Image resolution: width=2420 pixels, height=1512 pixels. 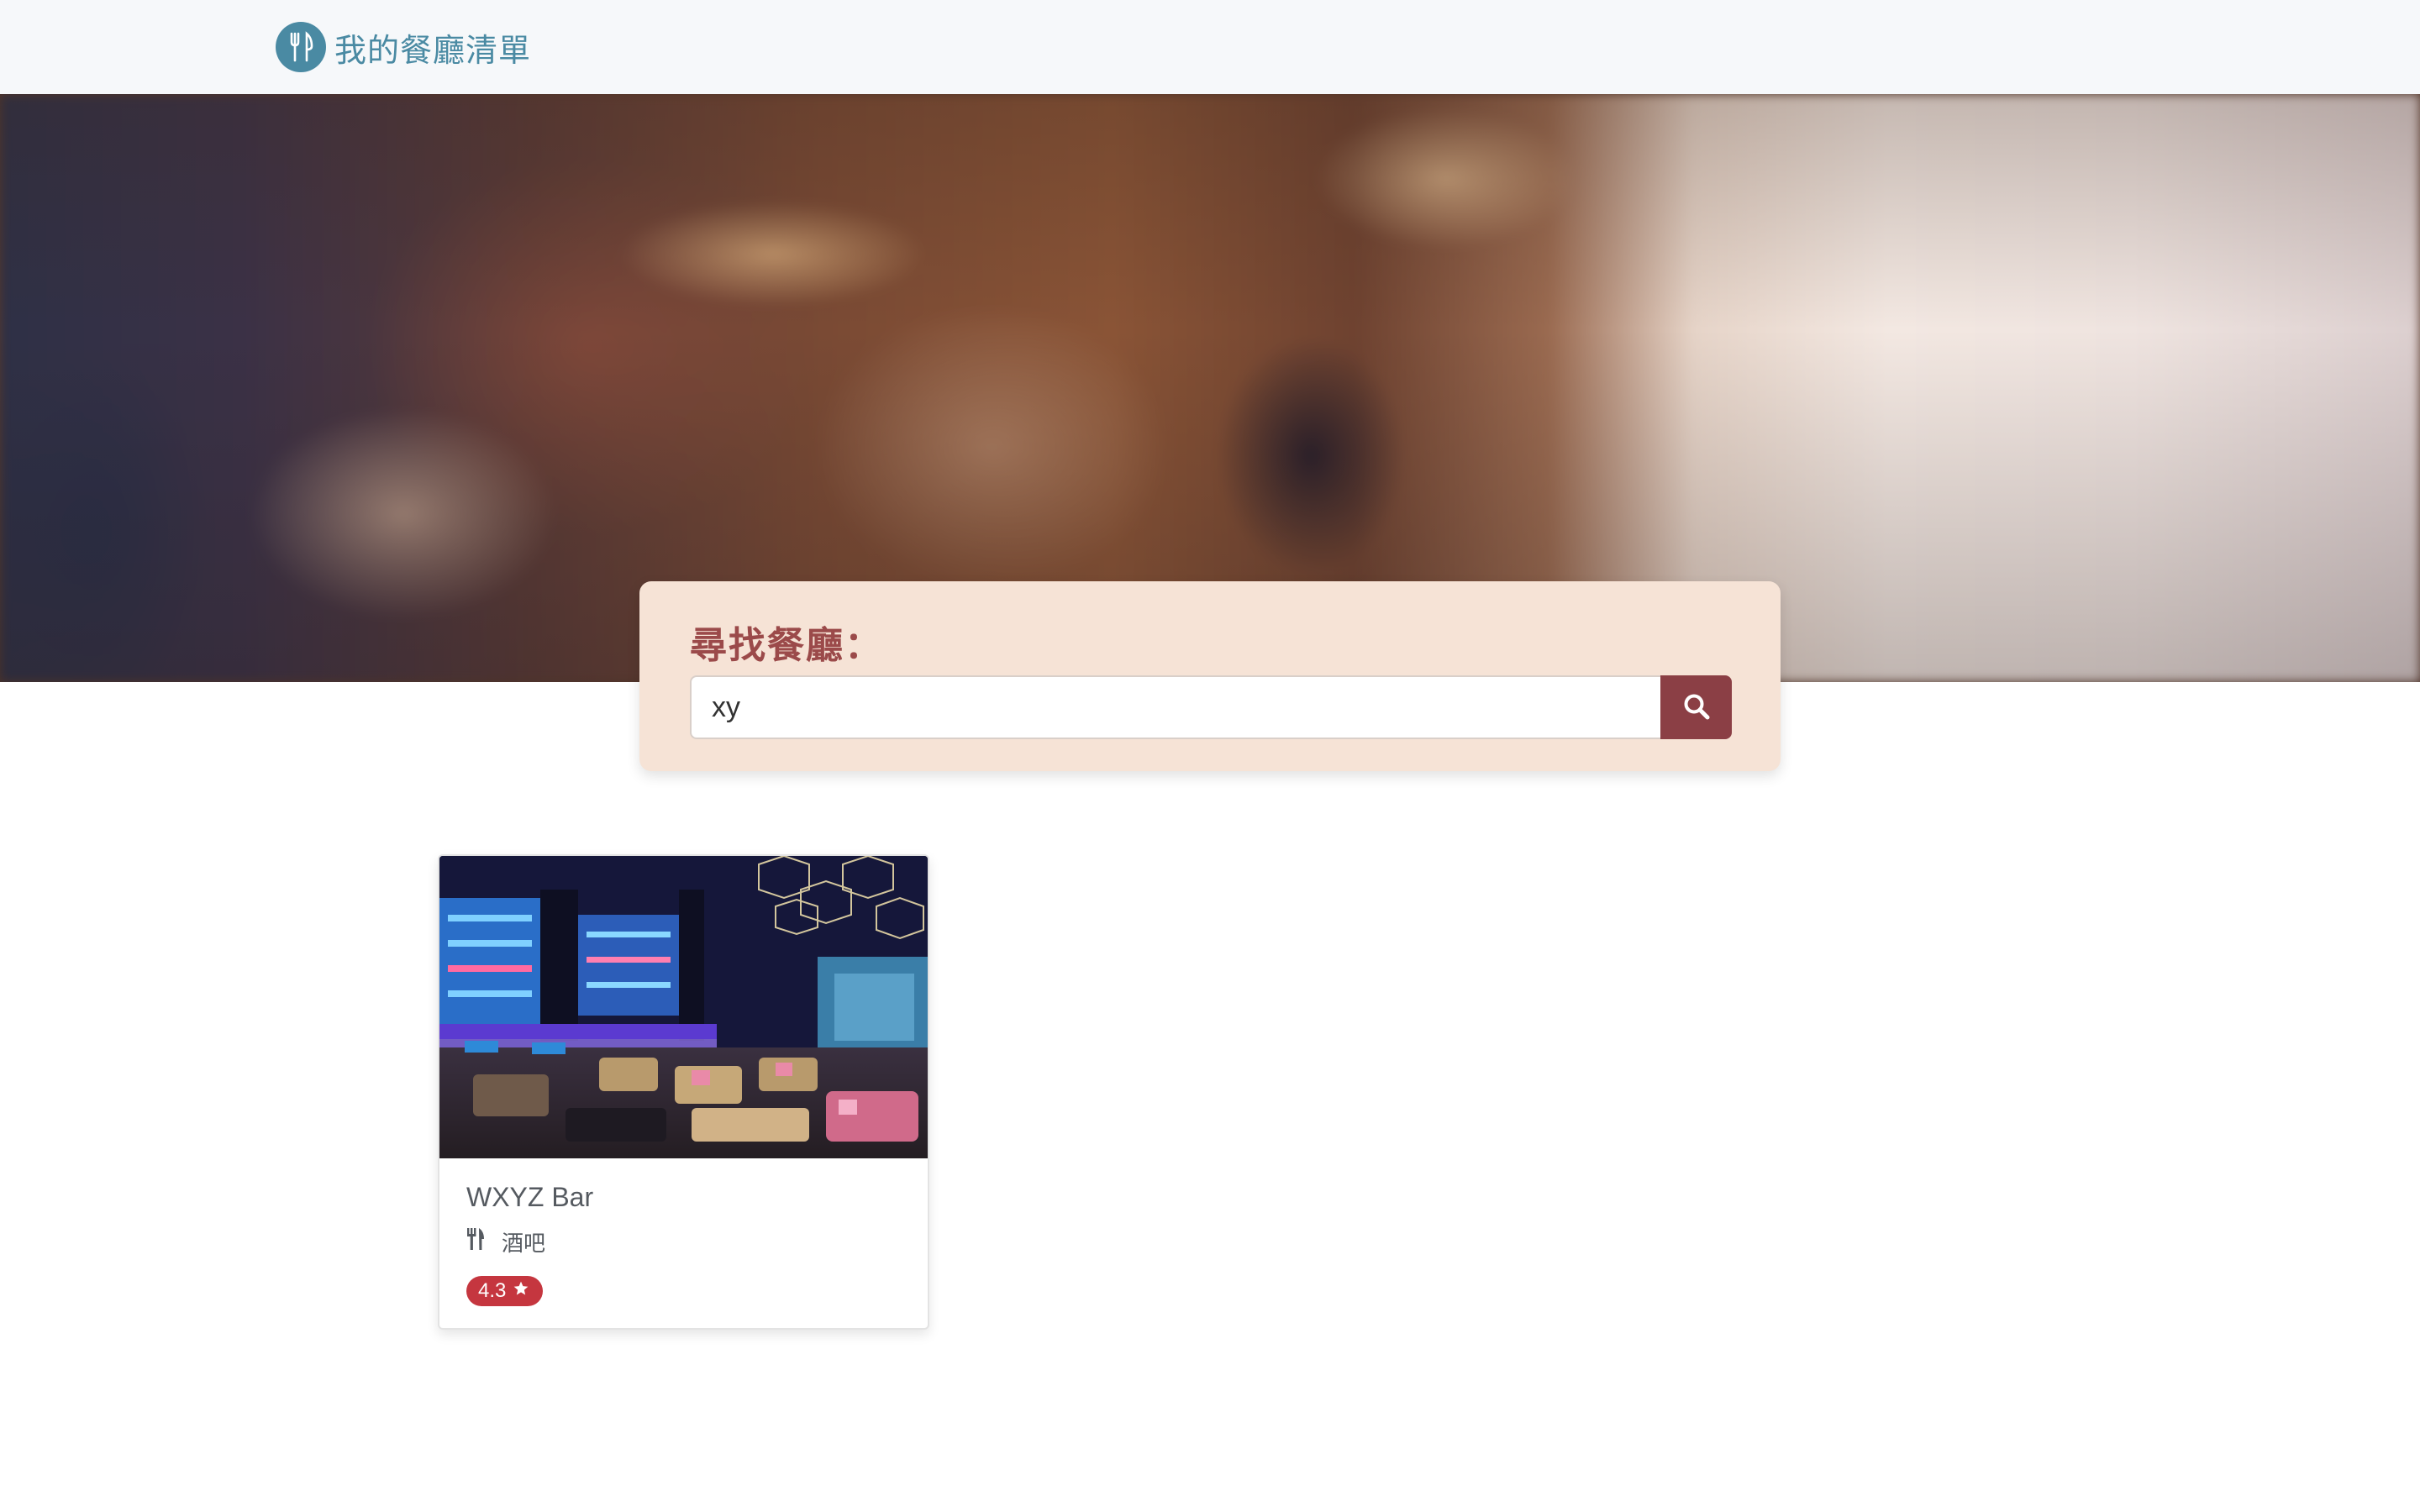 I want to click on rating-badge: 4.3, so click(x=505, y=1291).